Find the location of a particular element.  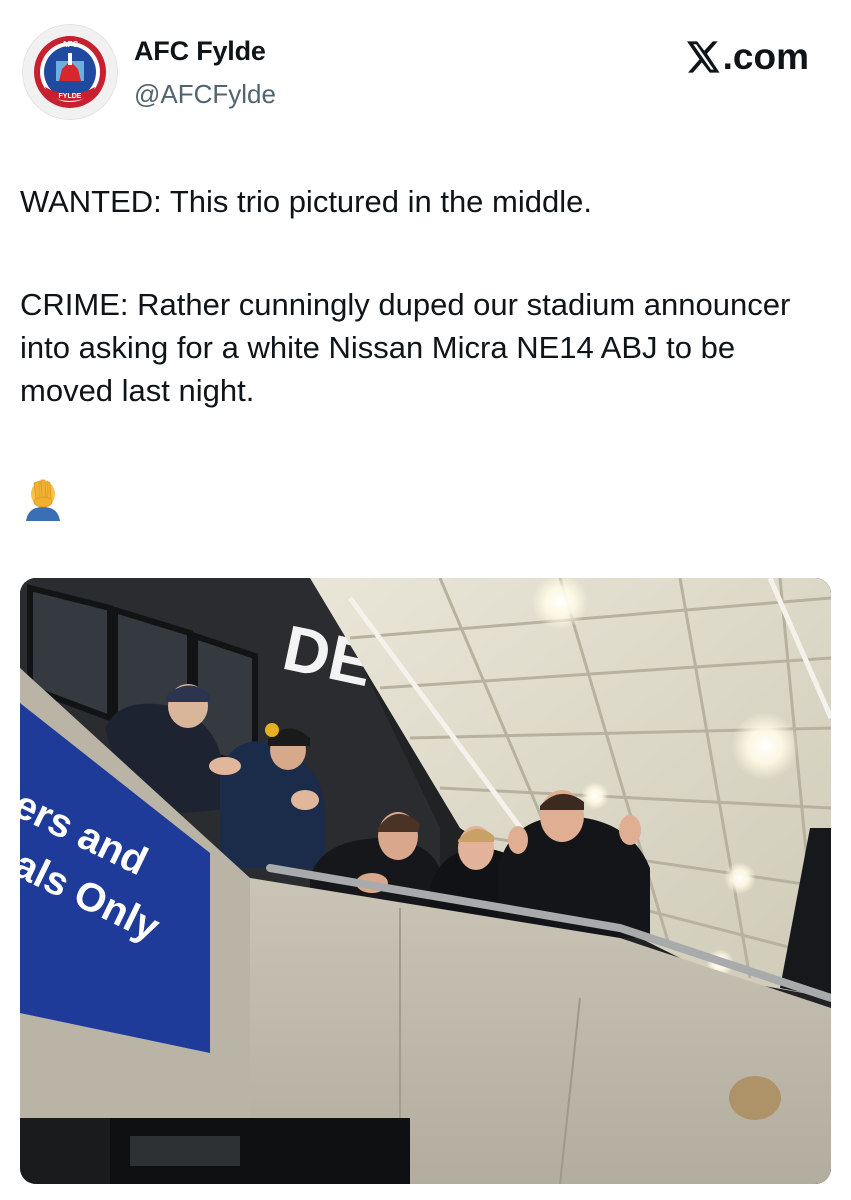

brand-link: .com is located at coordinates (747, 57).